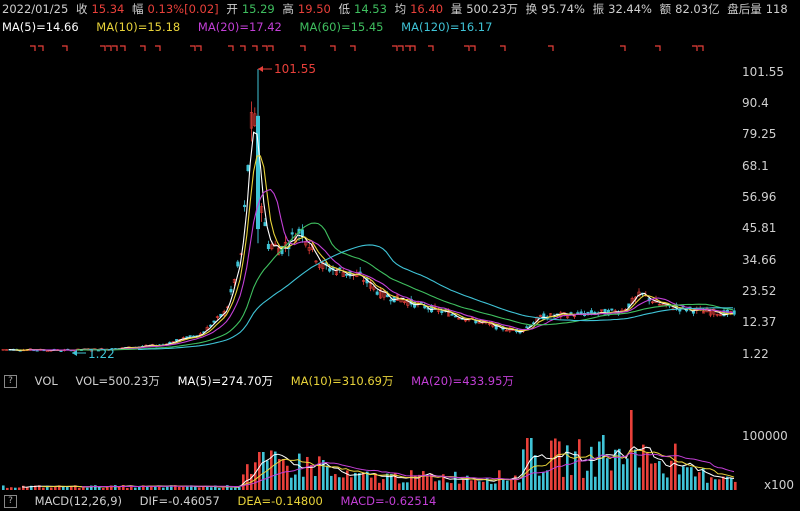 The image size is (800, 511). Describe the element at coordinates (117, 381) in the screenshot. I see `vol-value: VOL=500.23万` at that location.